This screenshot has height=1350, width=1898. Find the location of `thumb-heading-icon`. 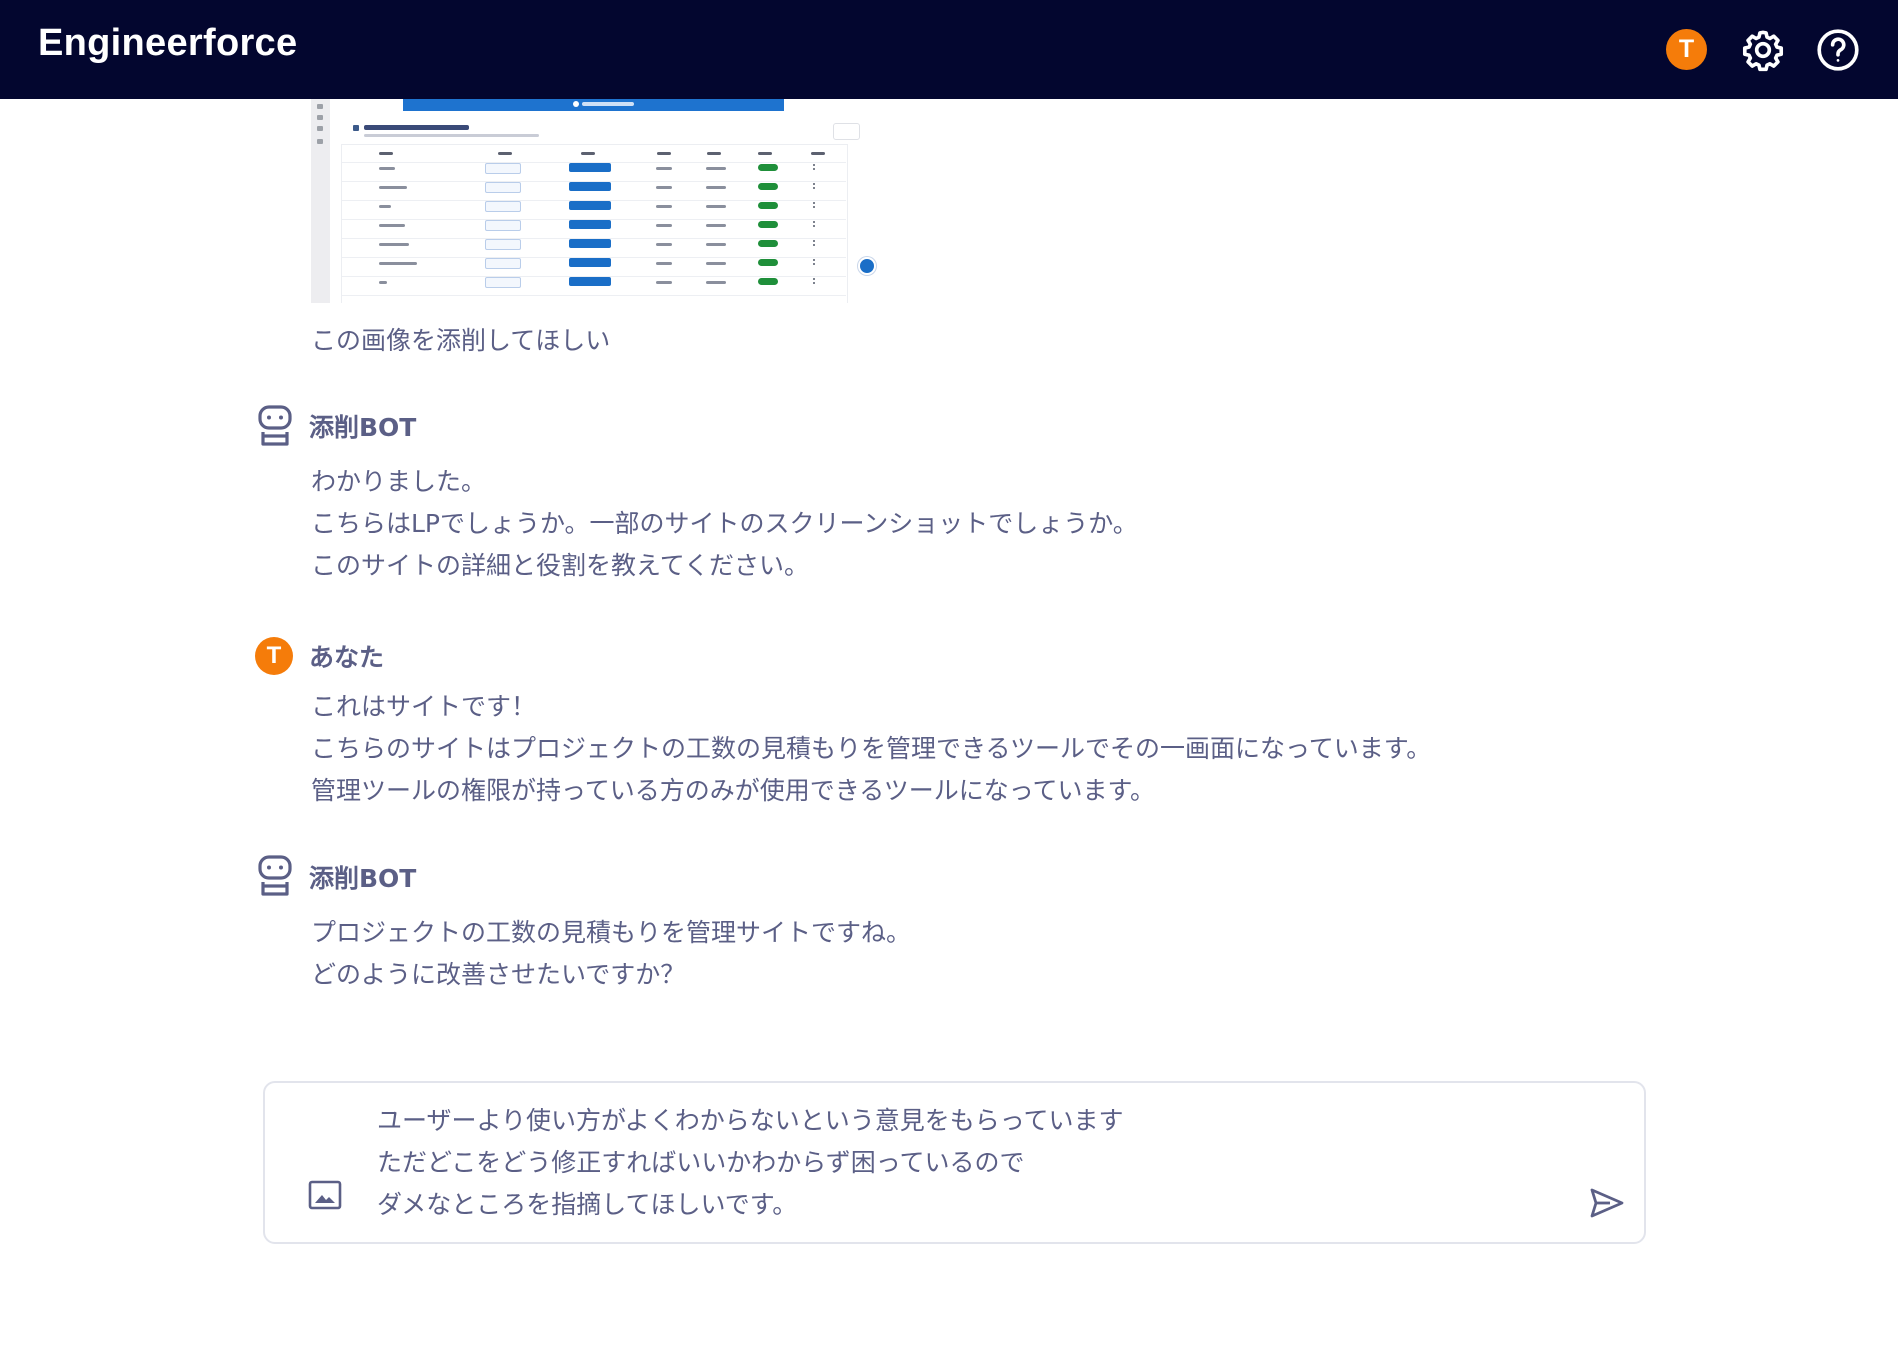

thumb-heading-icon is located at coordinates (356, 128).